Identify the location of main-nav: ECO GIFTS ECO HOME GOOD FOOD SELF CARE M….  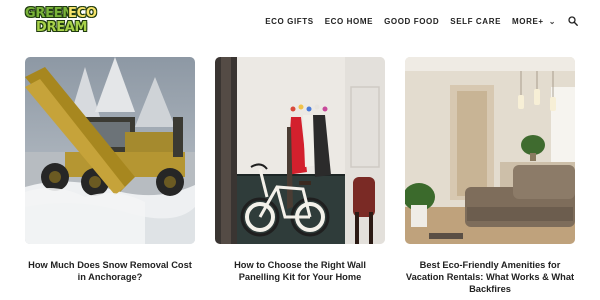
(421, 21).